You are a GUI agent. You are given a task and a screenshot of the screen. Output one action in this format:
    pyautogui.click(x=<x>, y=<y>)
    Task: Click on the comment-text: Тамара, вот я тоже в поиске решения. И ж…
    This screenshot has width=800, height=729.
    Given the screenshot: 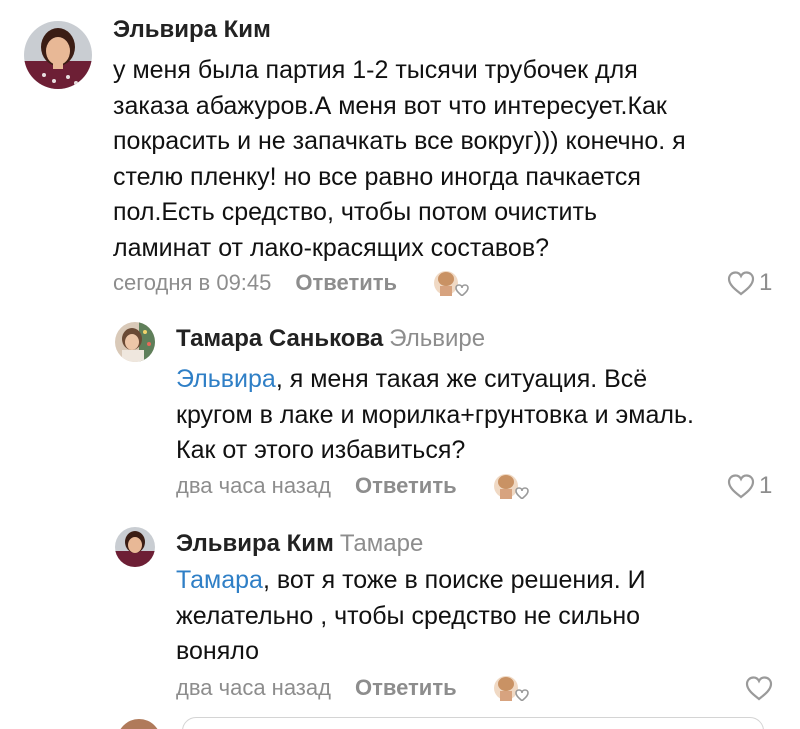 What is the action you would take?
    pyautogui.click(x=481, y=616)
    